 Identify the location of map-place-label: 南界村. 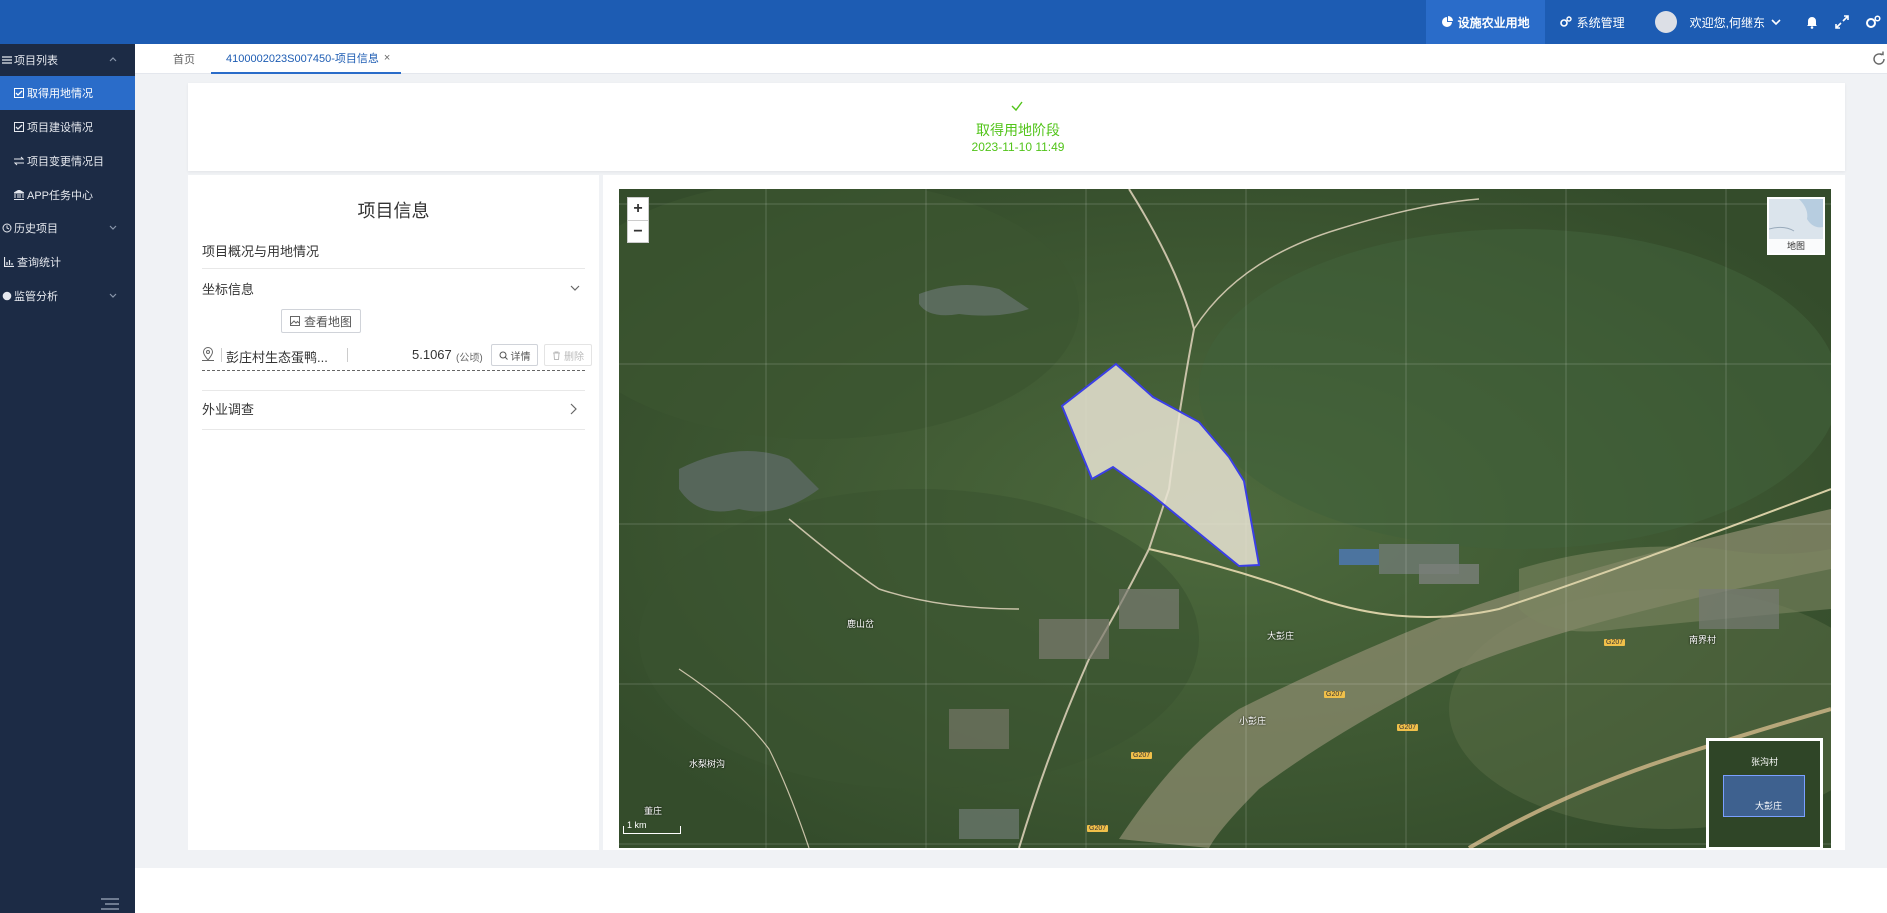
(1703, 640).